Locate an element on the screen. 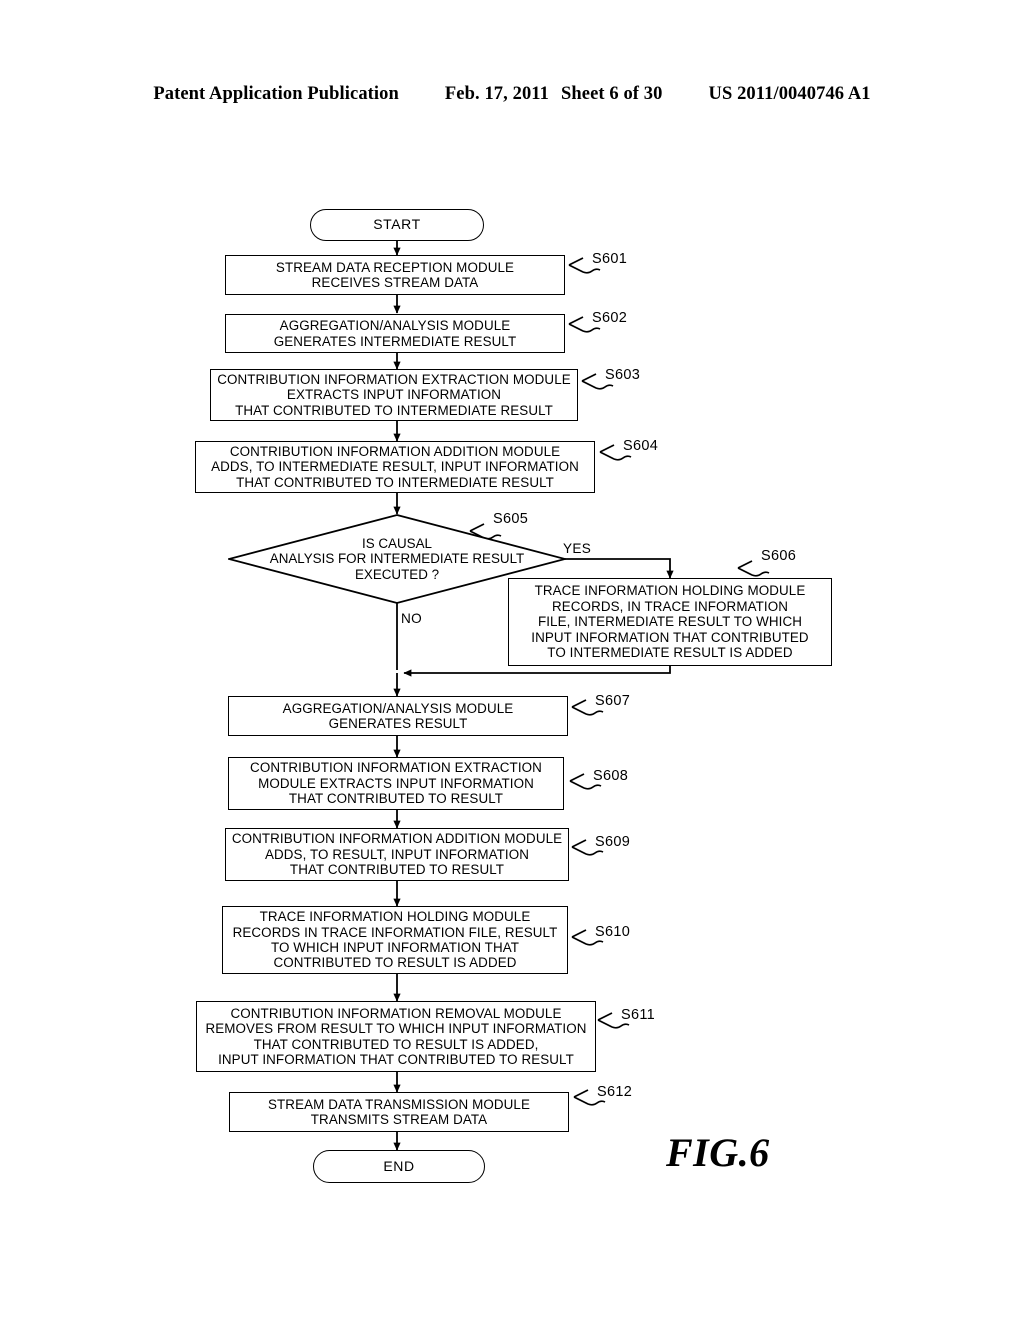 The height and width of the screenshot is (1320, 1024). step-label-s611: S611 is located at coordinates (638, 1015).